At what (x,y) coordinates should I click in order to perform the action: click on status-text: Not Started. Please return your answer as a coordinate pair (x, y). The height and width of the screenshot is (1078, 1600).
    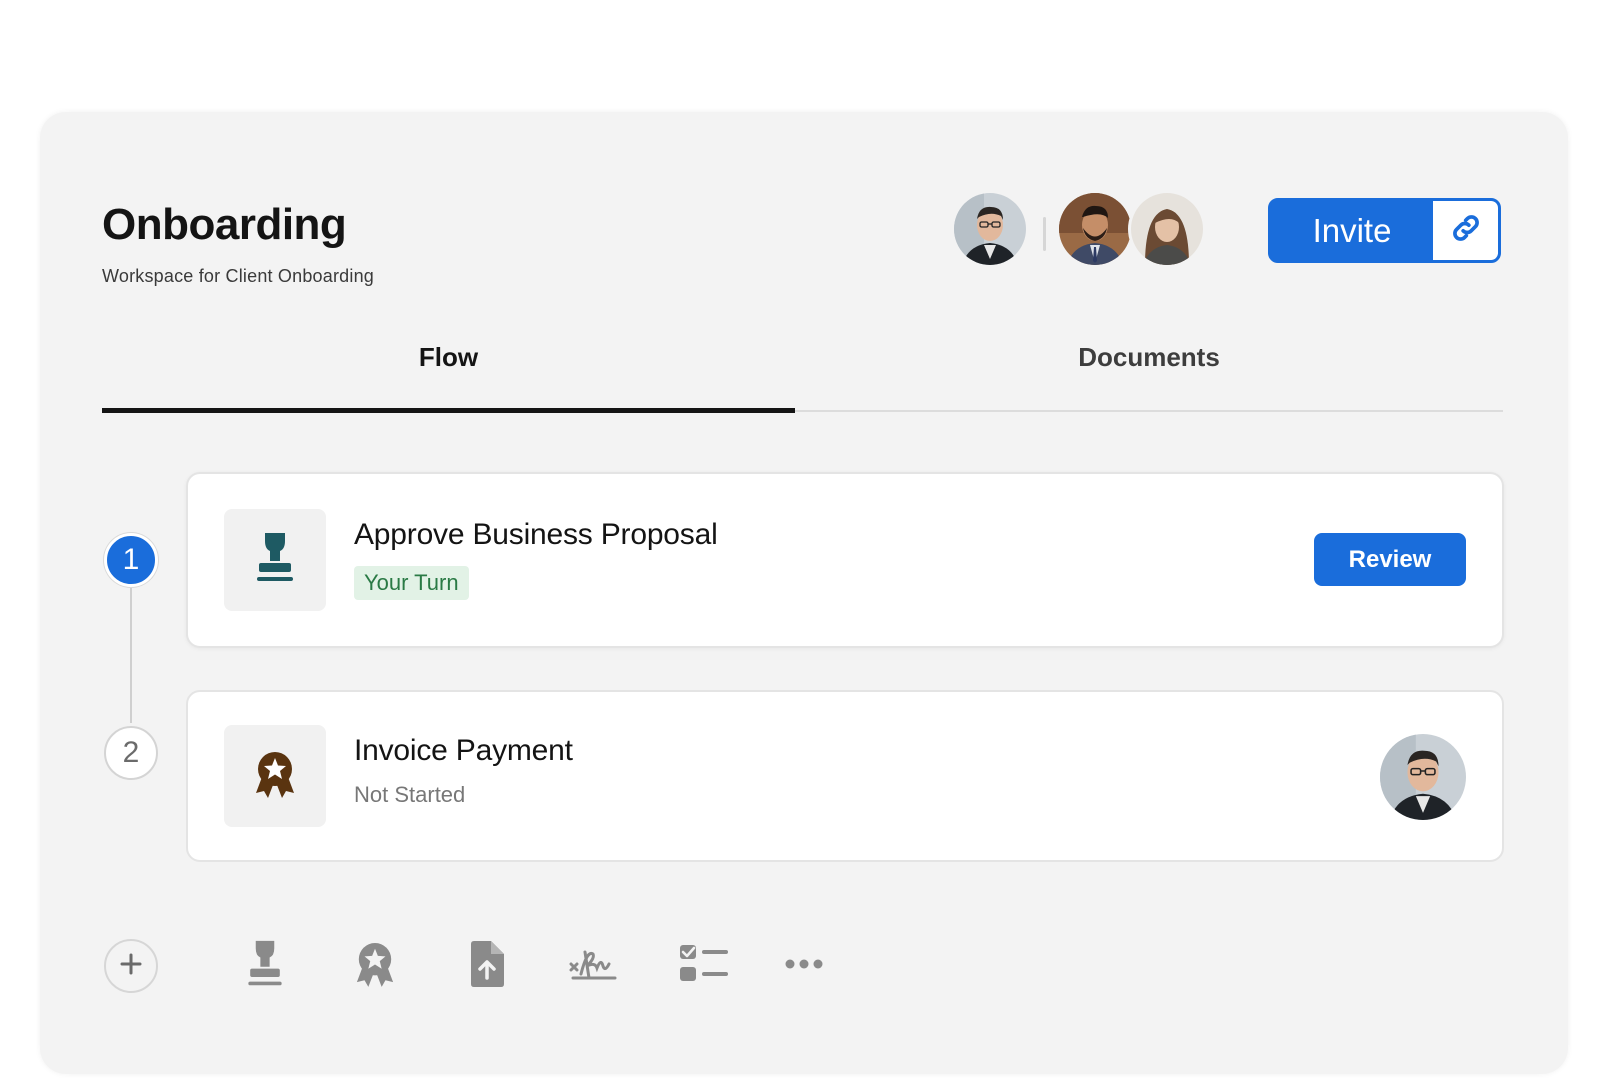
    Looking at the image, I should click on (410, 794).